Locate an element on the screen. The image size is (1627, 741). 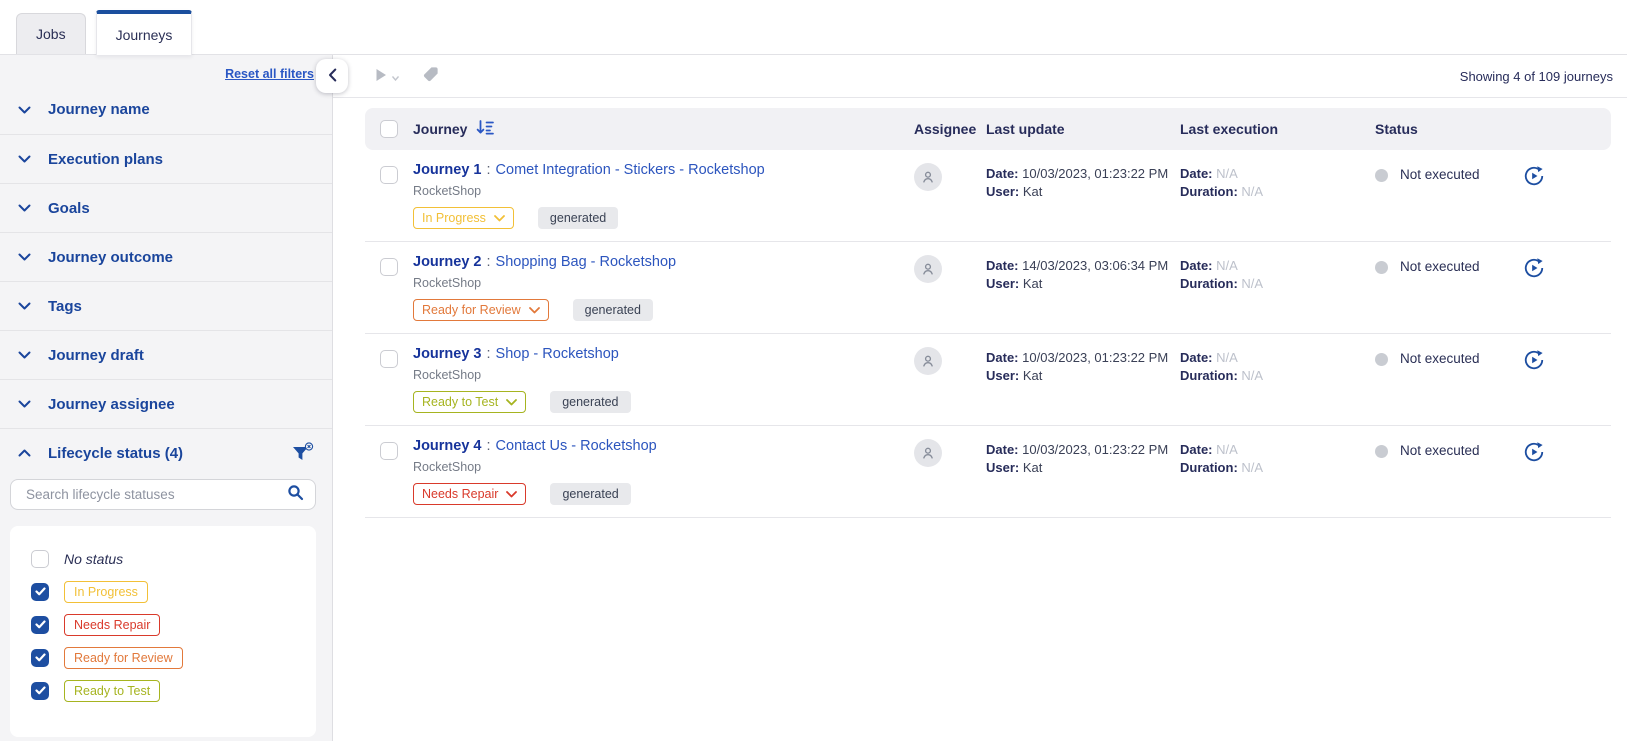
last-update-cell: Date: 10/03/2023, 01:23:22 PM User: Kat is located at coordinates (1083, 359).